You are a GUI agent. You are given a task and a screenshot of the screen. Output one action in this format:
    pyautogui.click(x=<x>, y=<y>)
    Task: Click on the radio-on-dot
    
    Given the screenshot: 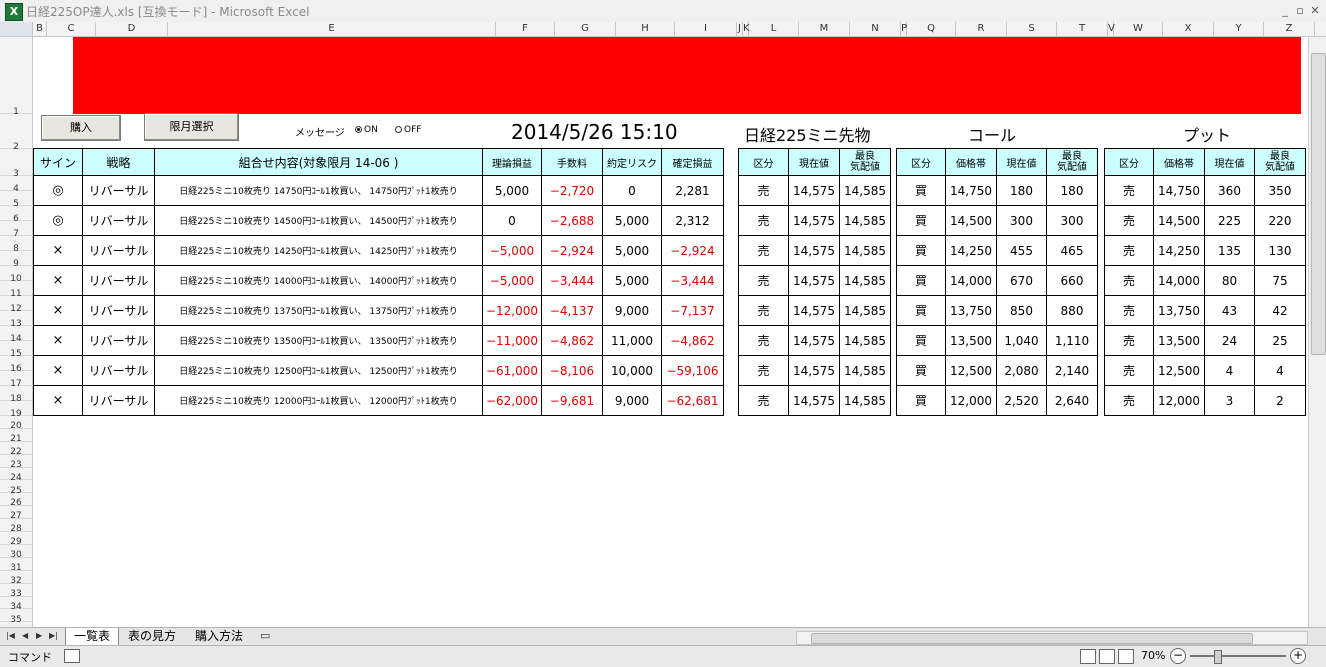 What is the action you would take?
    pyautogui.click(x=358, y=129)
    